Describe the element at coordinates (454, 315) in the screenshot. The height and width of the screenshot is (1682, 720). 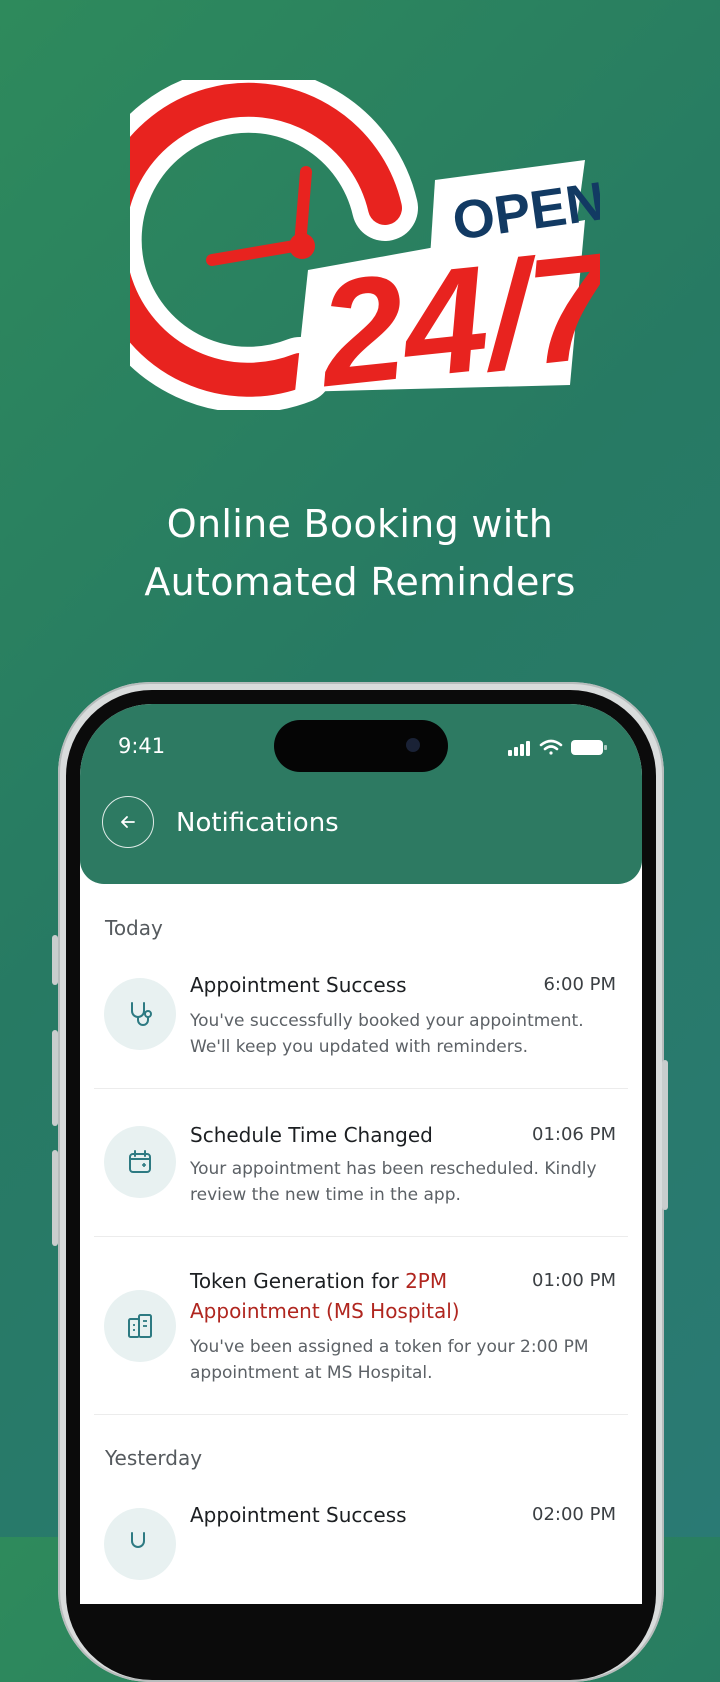
I see `logo-24-7-text: 24/7` at that location.